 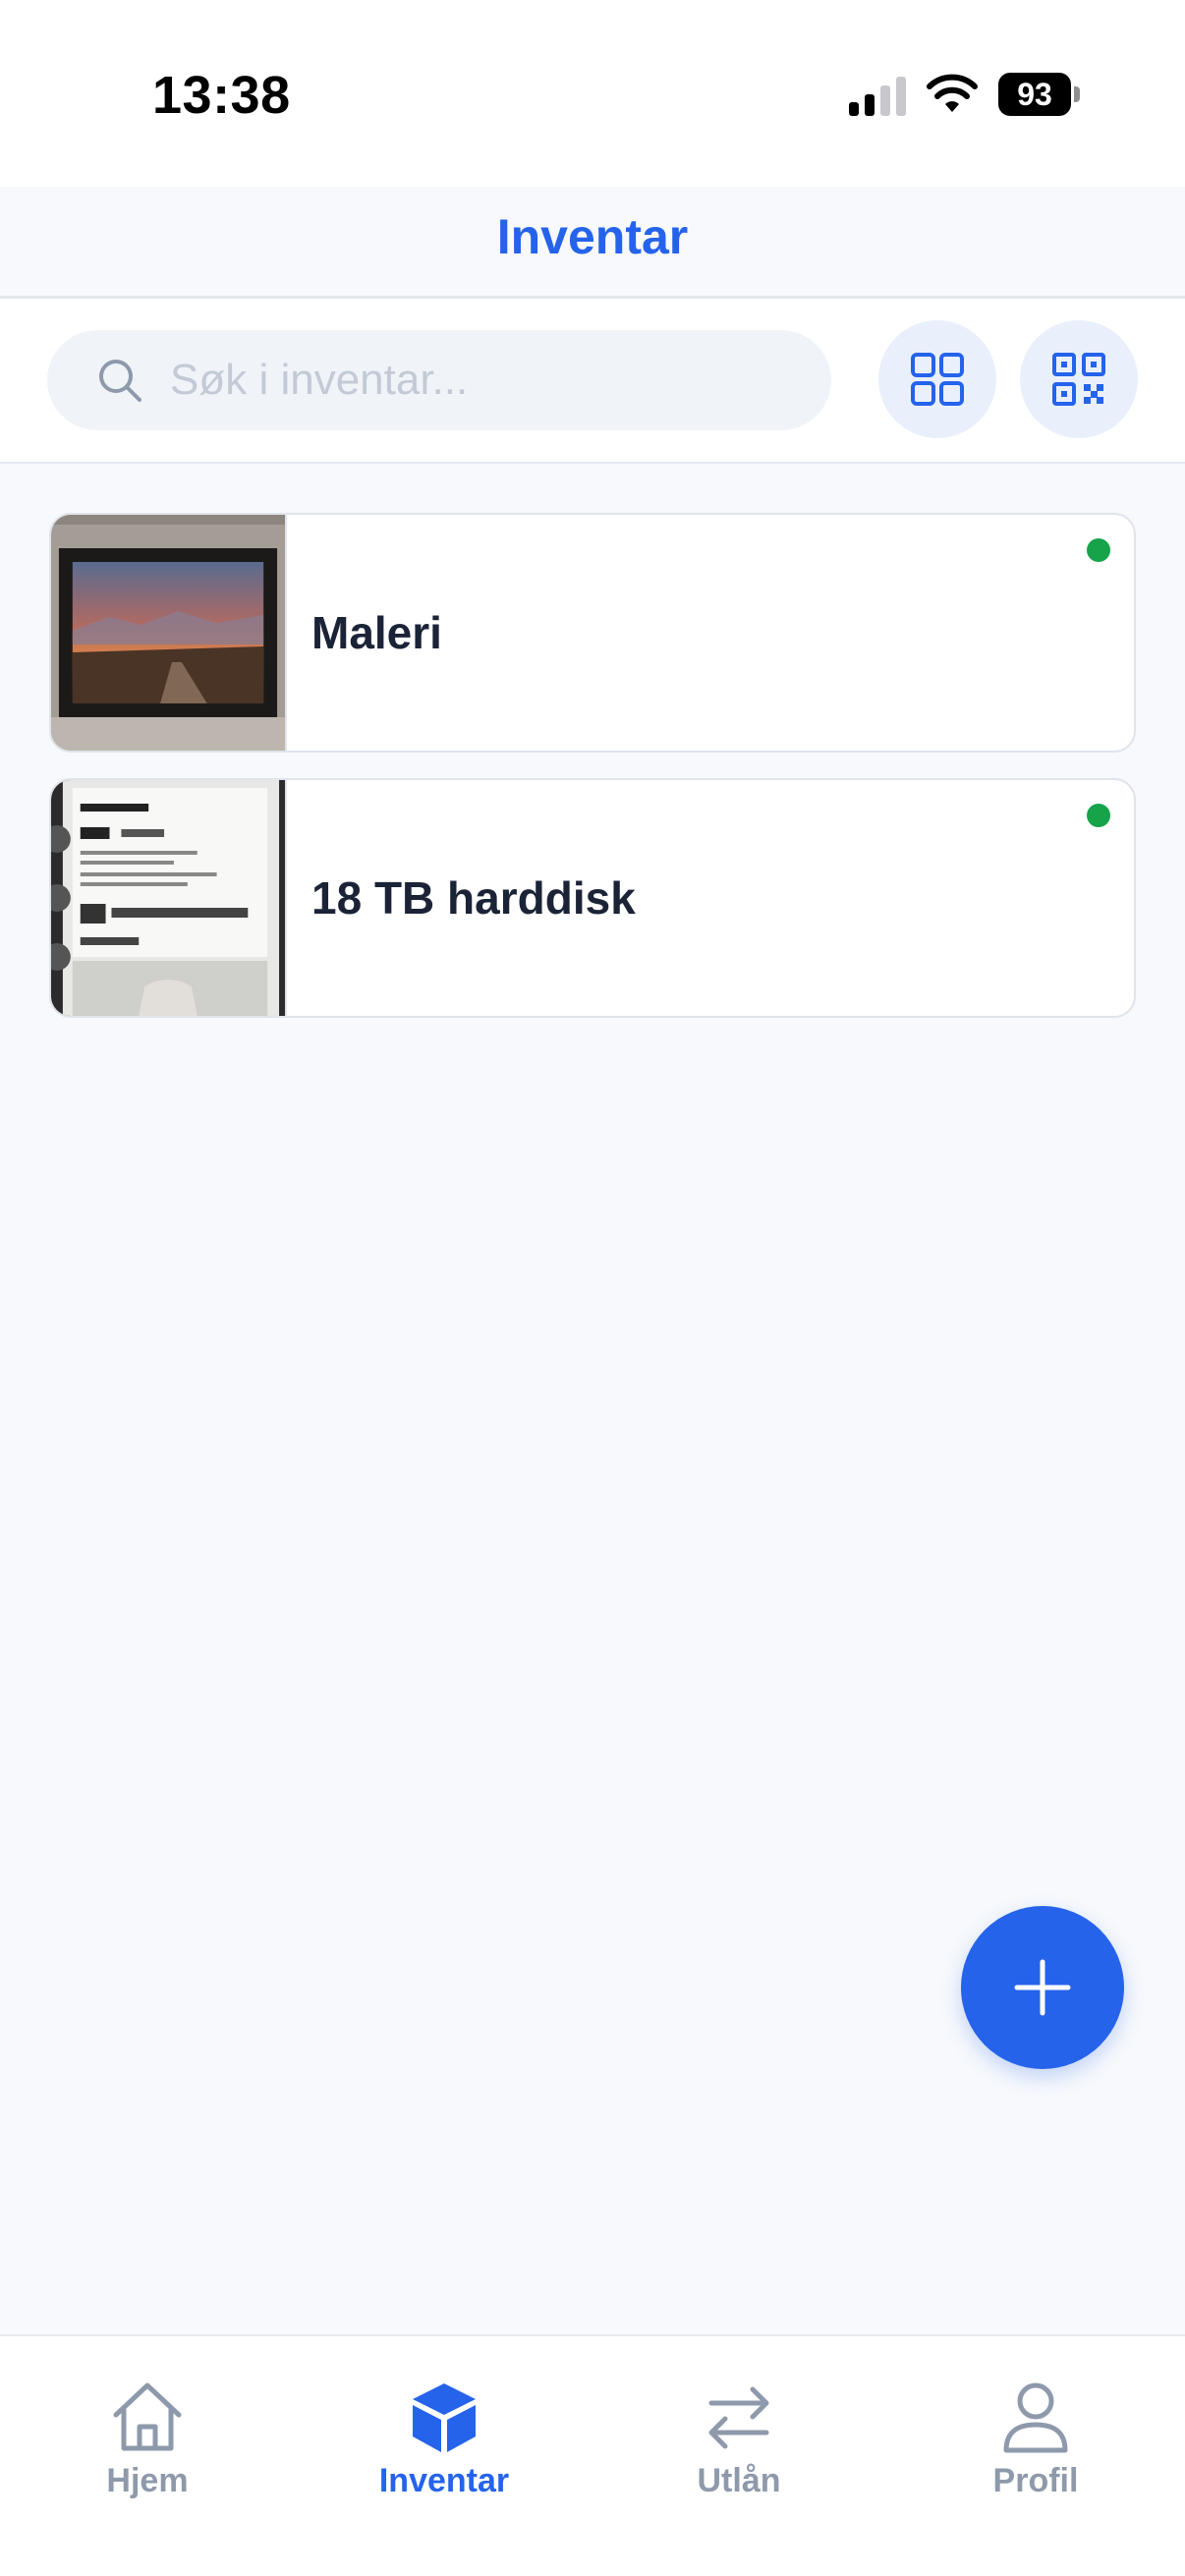 What do you see at coordinates (377, 632) in the screenshot?
I see `item-title: Maleri` at bounding box center [377, 632].